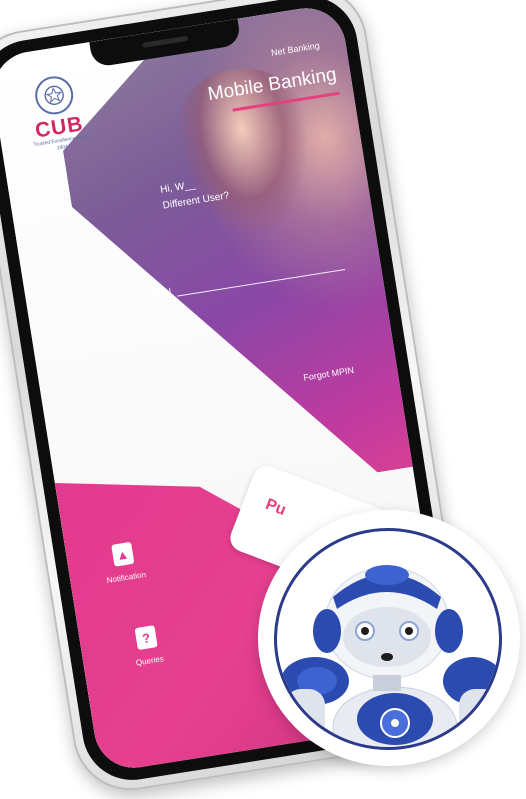  I want to click on bell-icon: ▲, so click(122, 554).